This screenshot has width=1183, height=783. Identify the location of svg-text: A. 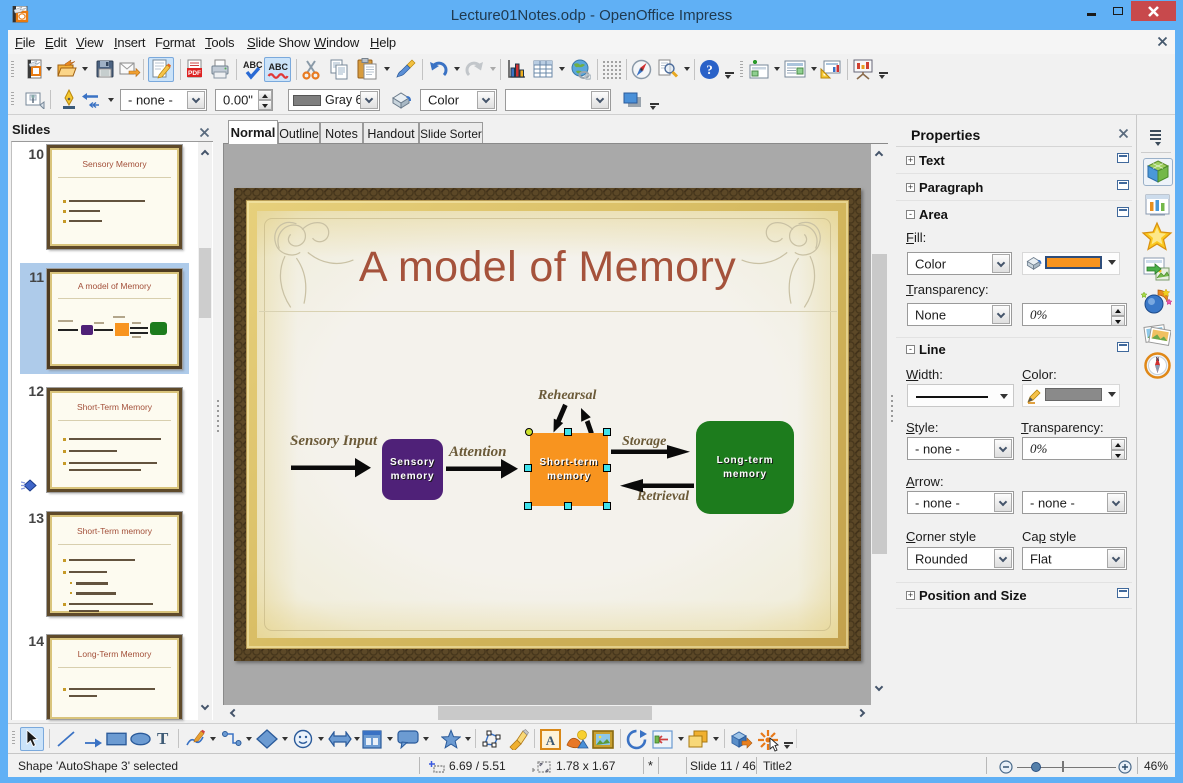
(551, 740).